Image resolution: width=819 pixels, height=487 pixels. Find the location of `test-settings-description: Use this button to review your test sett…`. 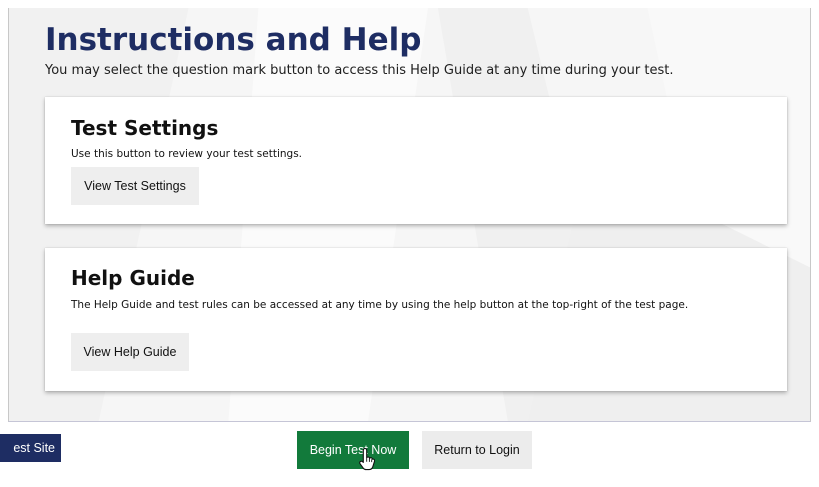

test-settings-description: Use this button to review your test sett… is located at coordinates (187, 154).